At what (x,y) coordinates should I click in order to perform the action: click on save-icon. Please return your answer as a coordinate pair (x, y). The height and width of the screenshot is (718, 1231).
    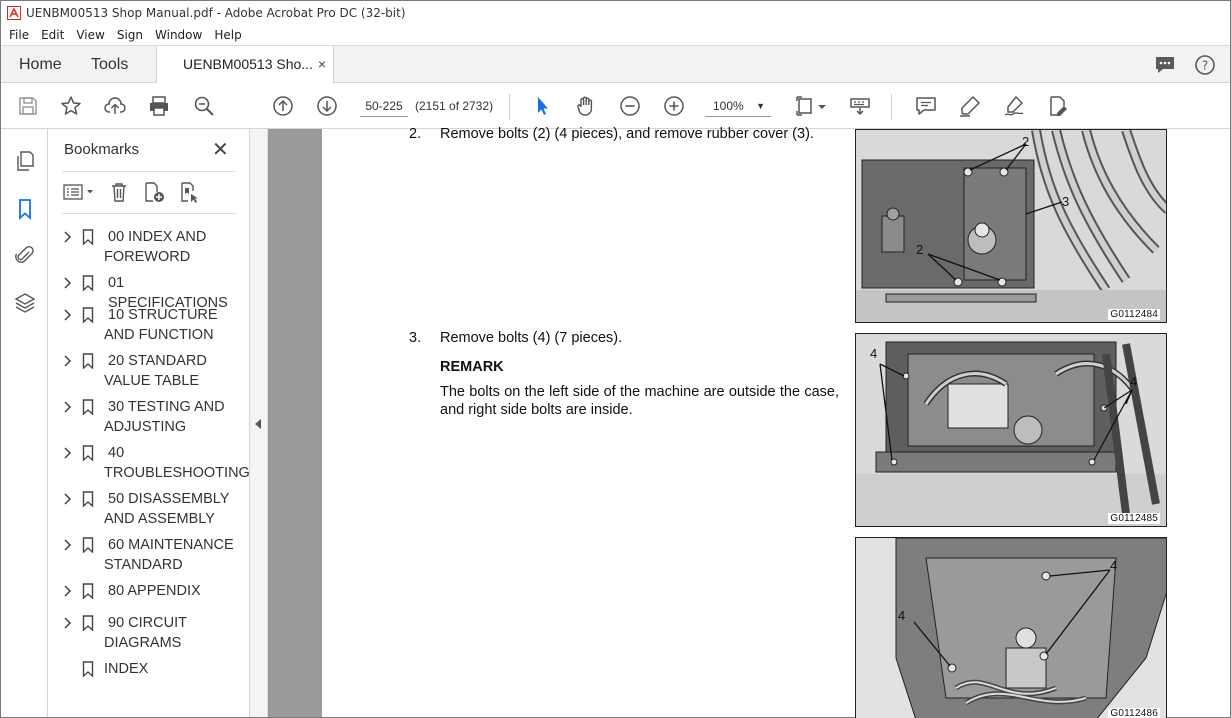
    Looking at the image, I should click on (28, 106).